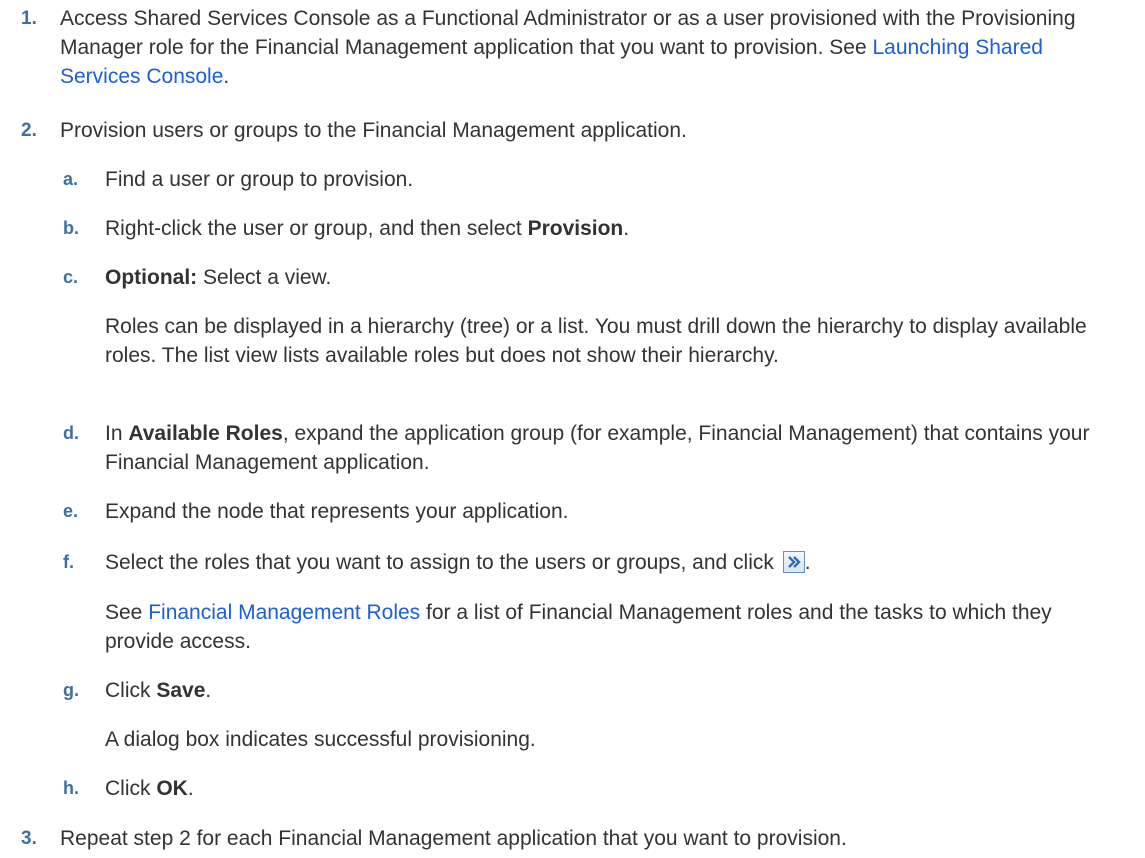  What do you see at coordinates (71, 433) in the screenshot?
I see `substep-letter: d.` at bounding box center [71, 433].